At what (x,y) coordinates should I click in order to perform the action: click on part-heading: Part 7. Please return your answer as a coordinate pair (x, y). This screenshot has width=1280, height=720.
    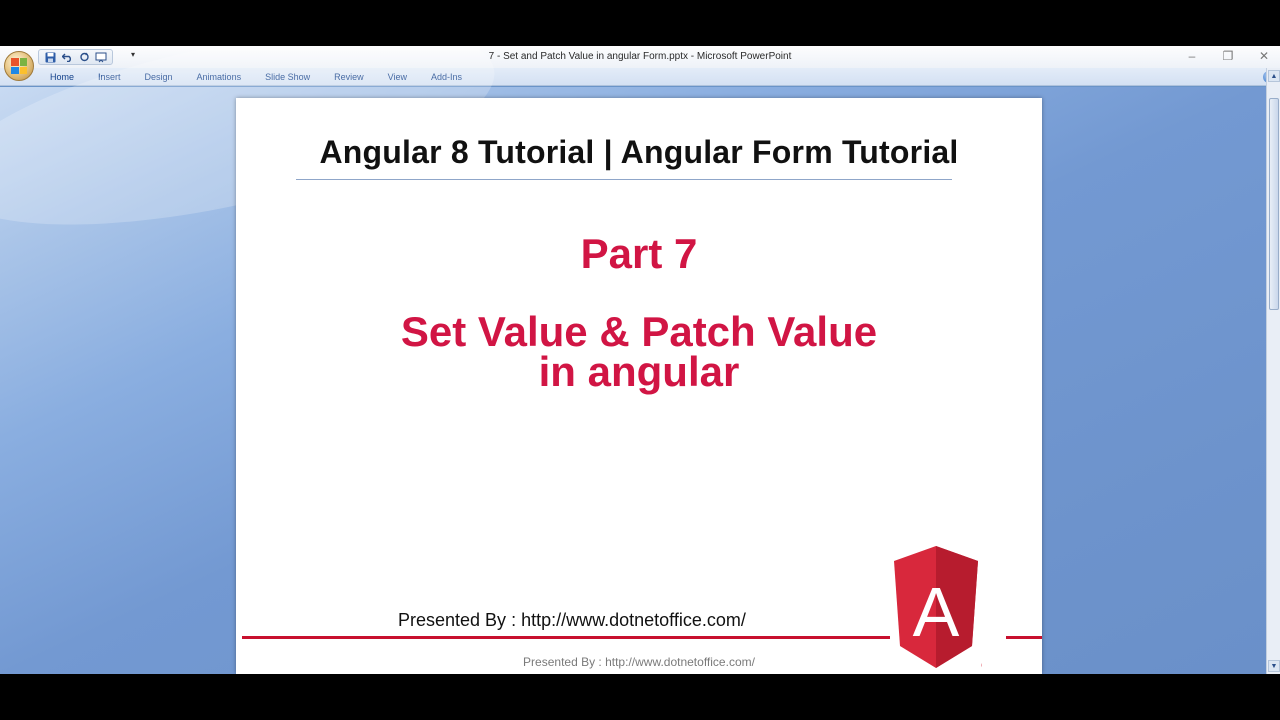
    Looking at the image, I should click on (639, 253).